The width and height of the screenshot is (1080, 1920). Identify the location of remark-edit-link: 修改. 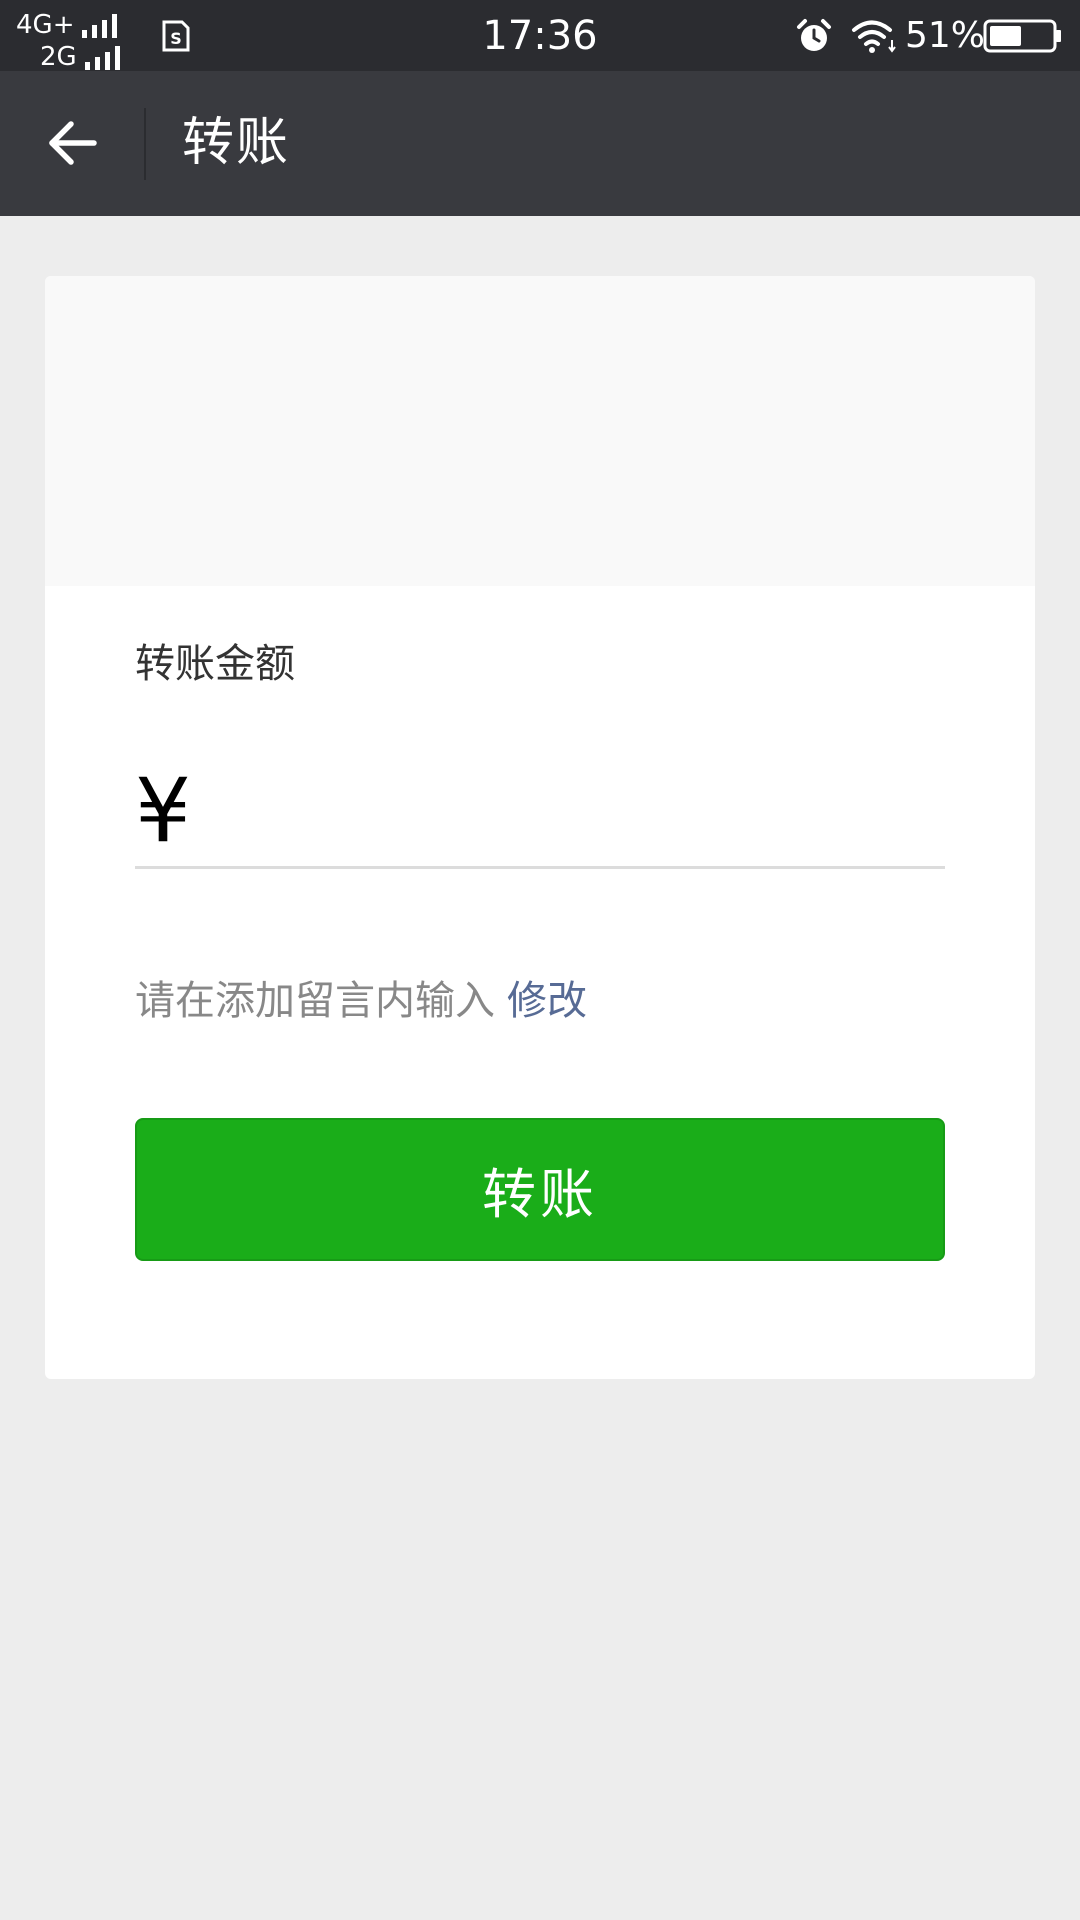
(547, 1001).